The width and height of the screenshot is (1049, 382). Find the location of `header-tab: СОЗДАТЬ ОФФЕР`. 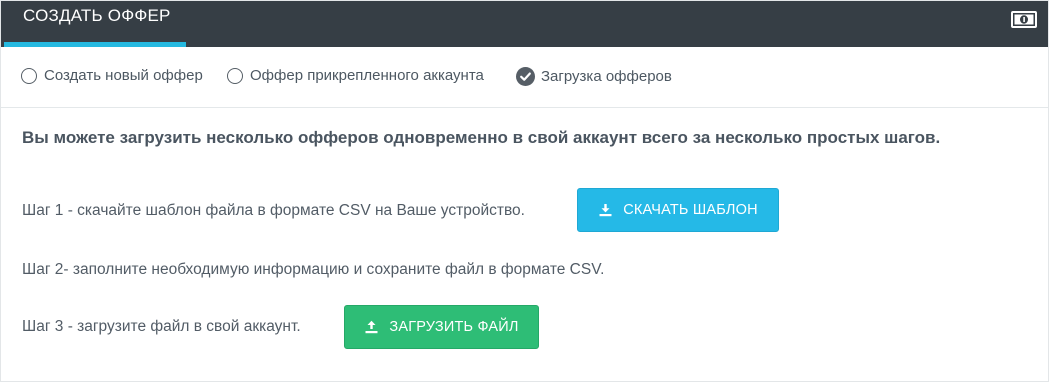

header-tab: СОЗДАТЬ ОФФЕР is located at coordinates (95, 24).